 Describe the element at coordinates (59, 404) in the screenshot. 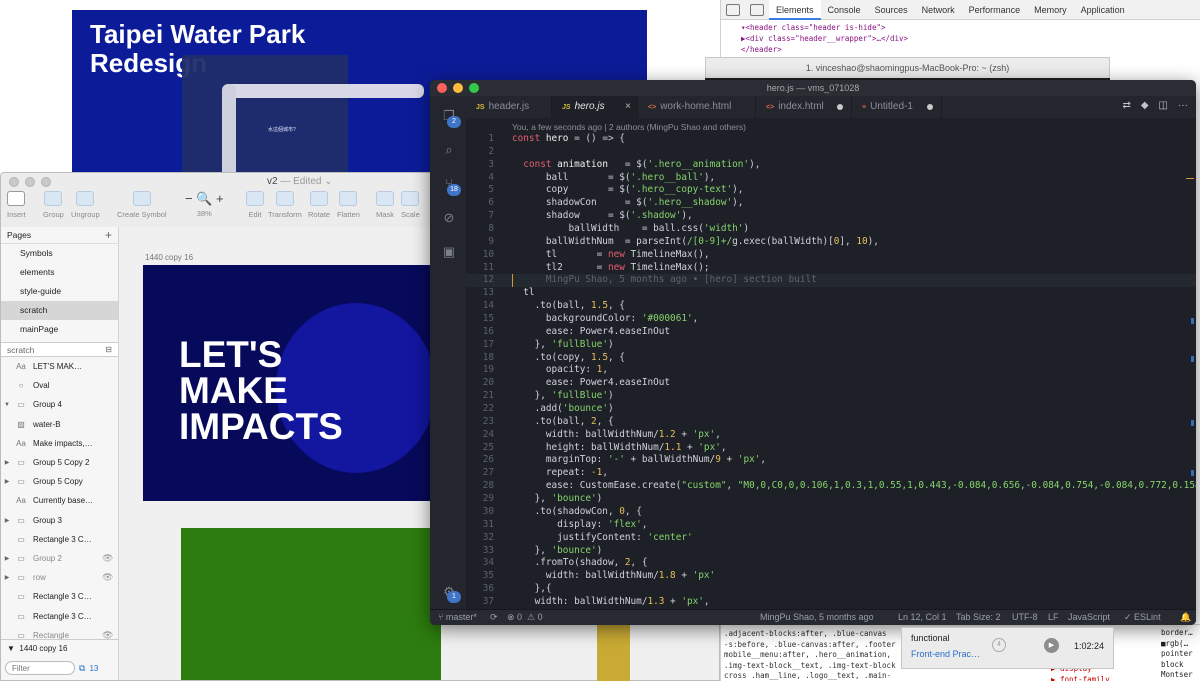

I see `layer-row: ▼ ▭ Group 4` at that location.